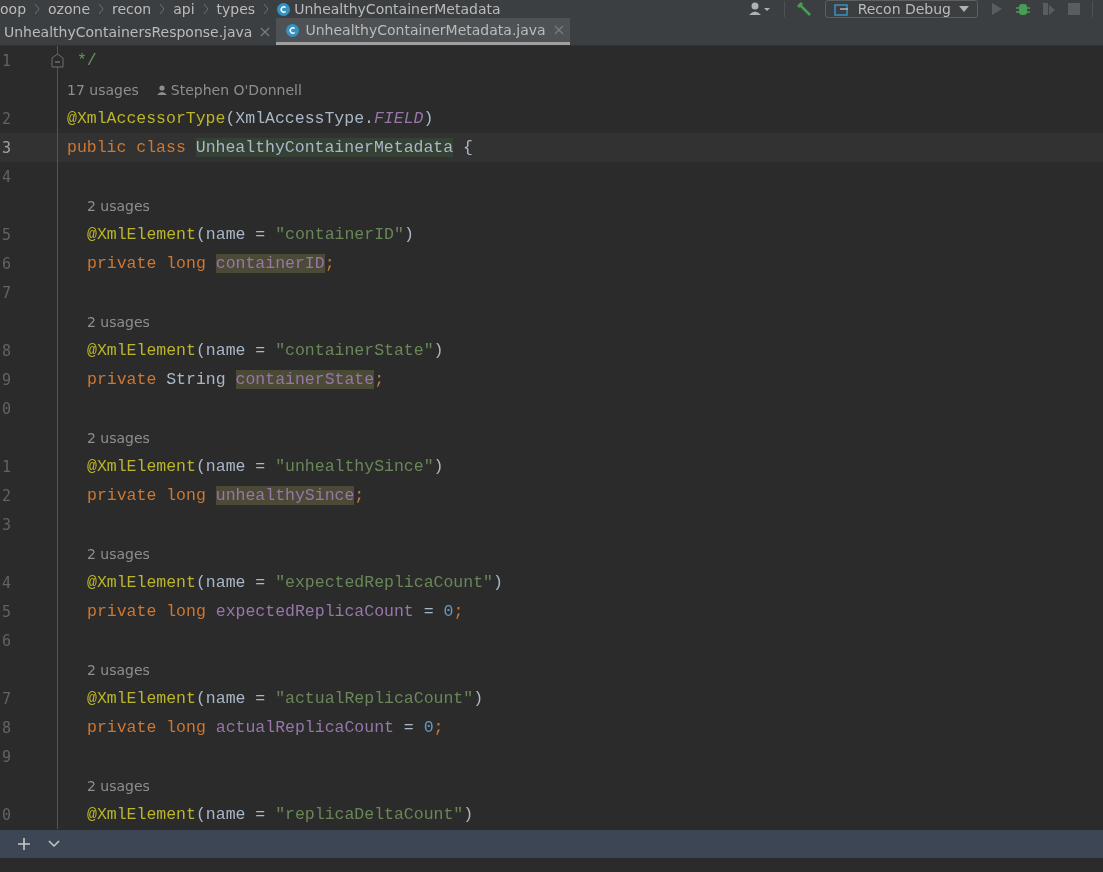 The height and width of the screenshot is (872, 1103). I want to click on annotation-text: @XmlAccessorType, so click(146, 118).